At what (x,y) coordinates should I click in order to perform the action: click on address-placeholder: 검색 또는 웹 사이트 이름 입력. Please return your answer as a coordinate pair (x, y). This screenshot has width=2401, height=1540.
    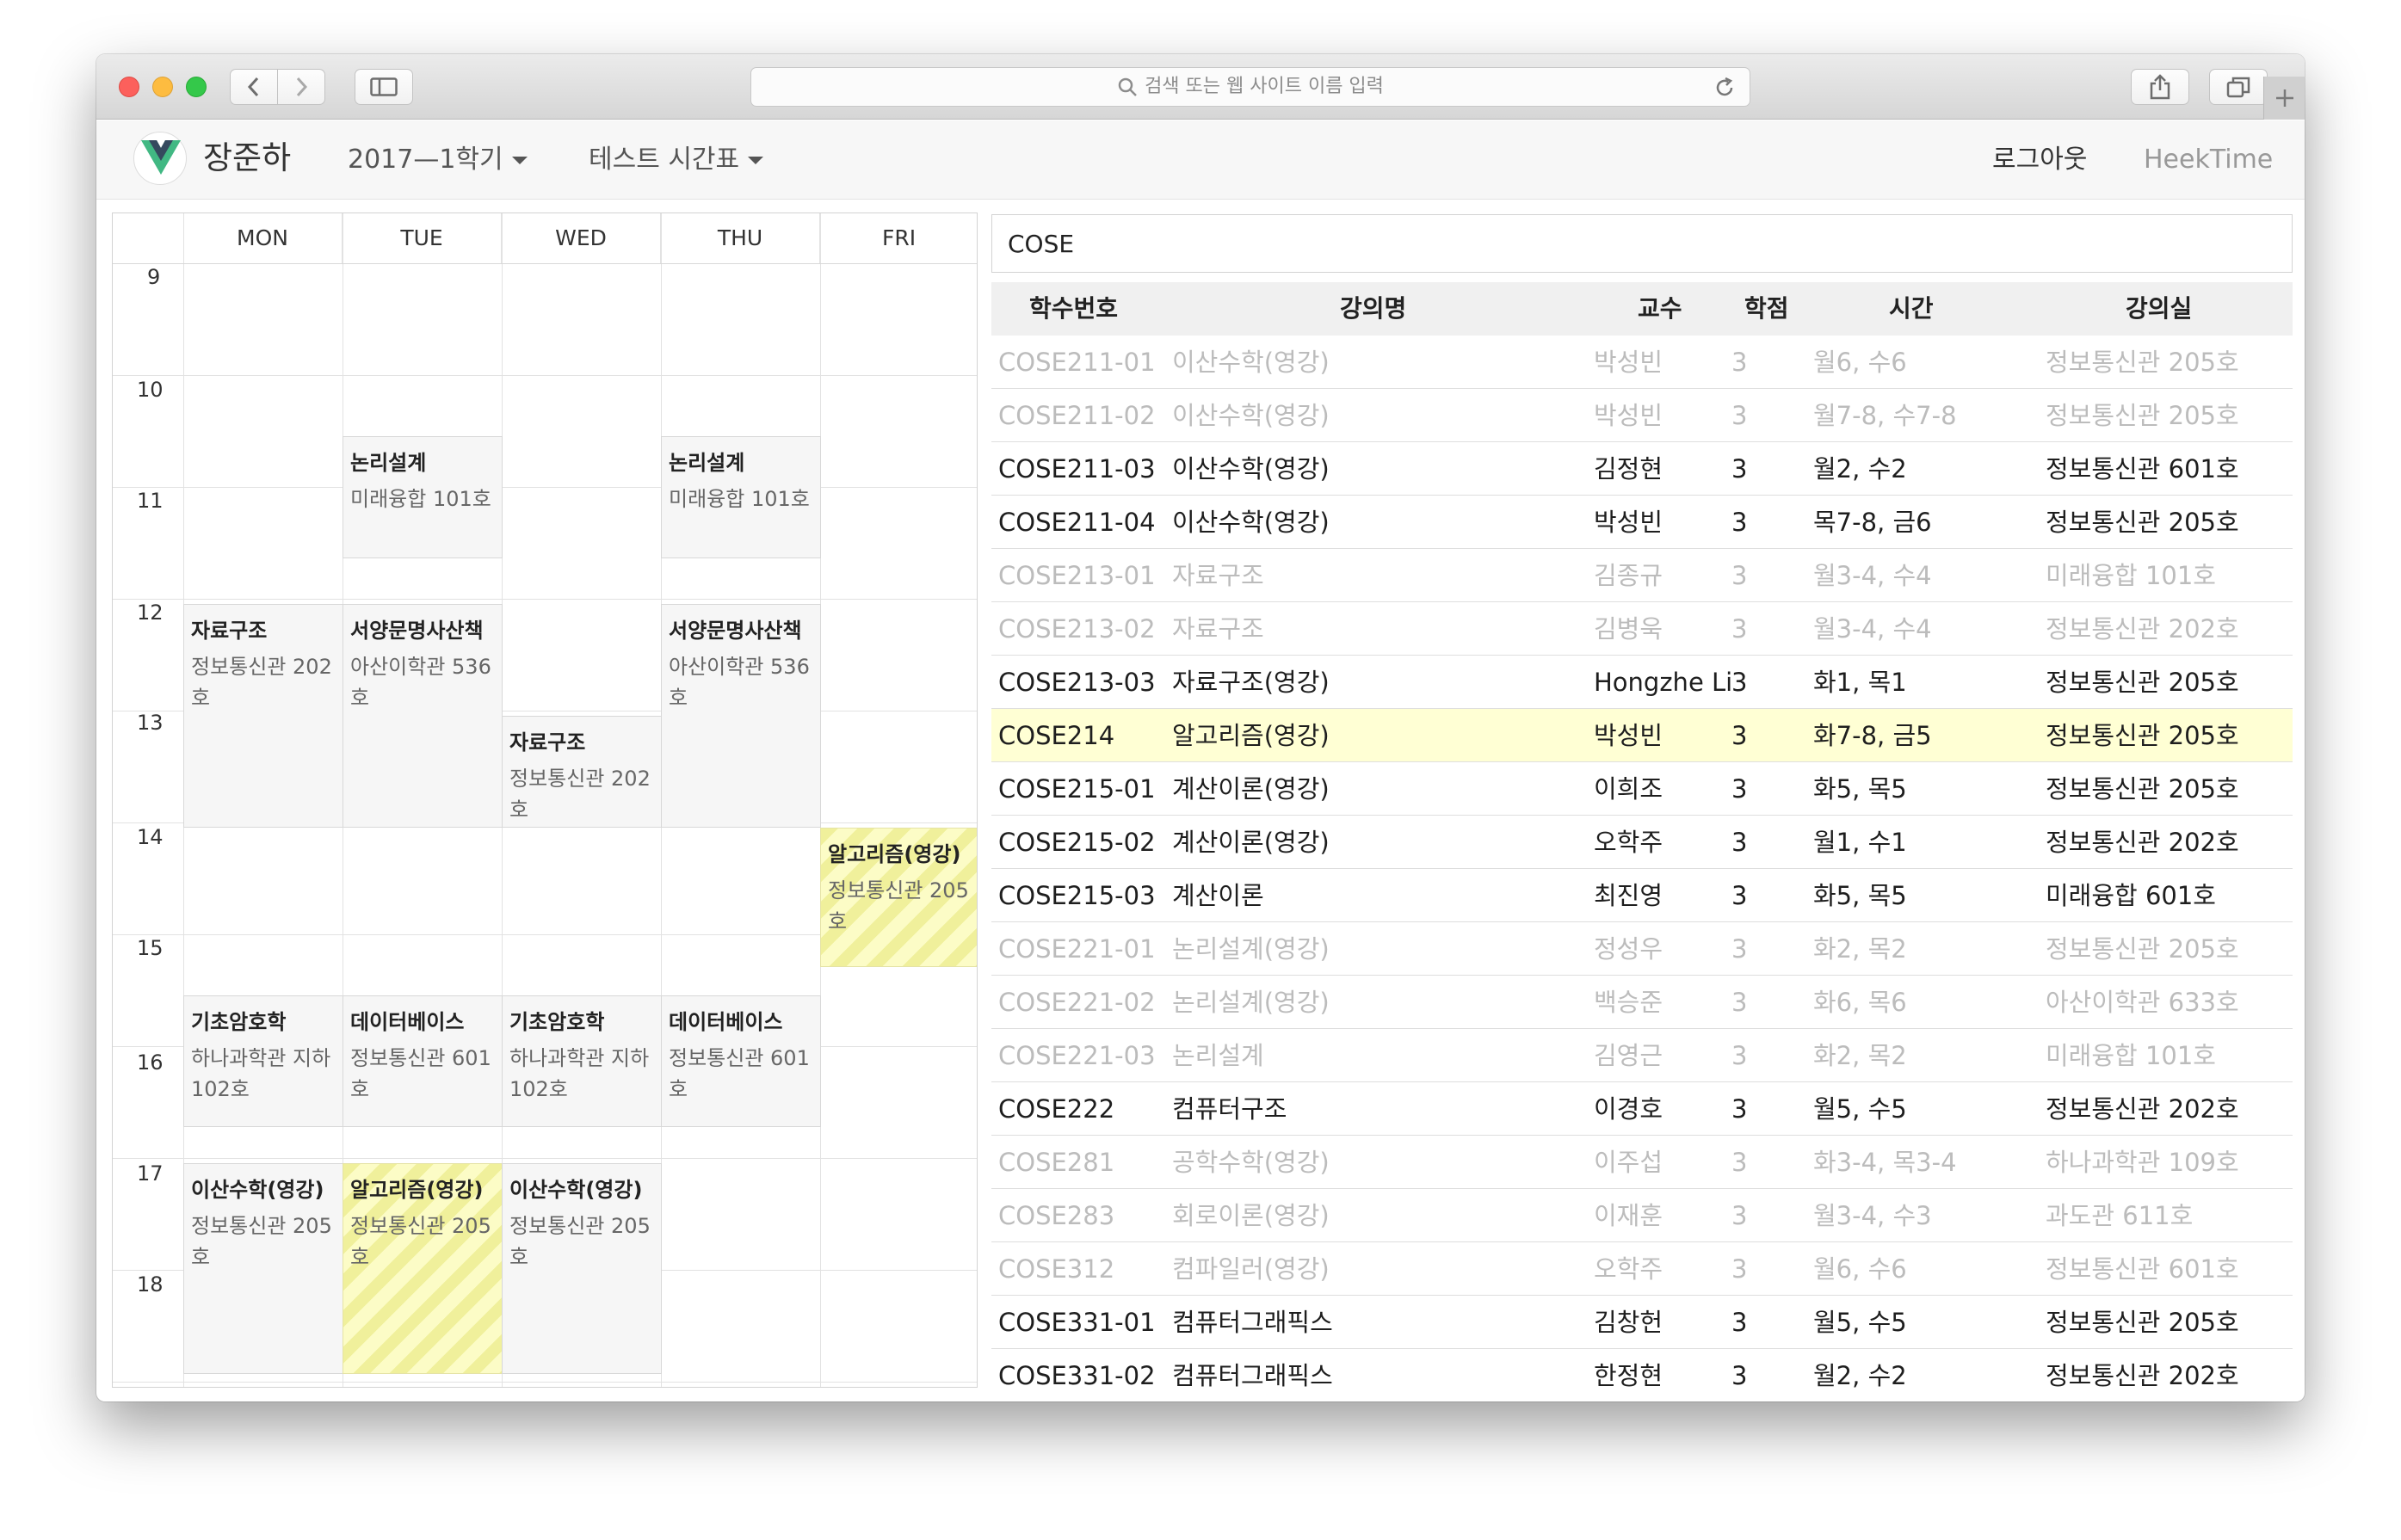
    Looking at the image, I should click on (1250, 87).